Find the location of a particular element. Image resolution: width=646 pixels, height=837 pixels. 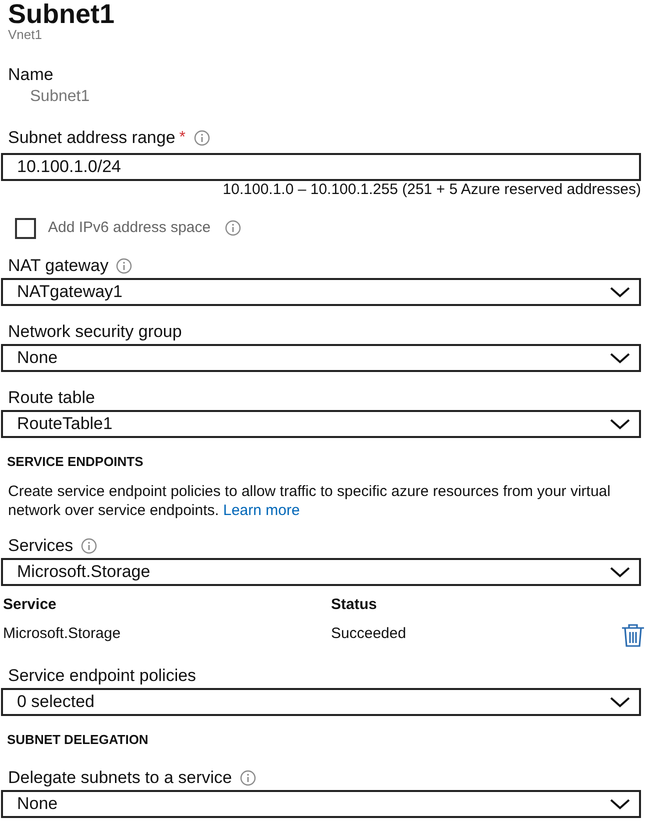

field-label: Route table is located at coordinates (51, 397).